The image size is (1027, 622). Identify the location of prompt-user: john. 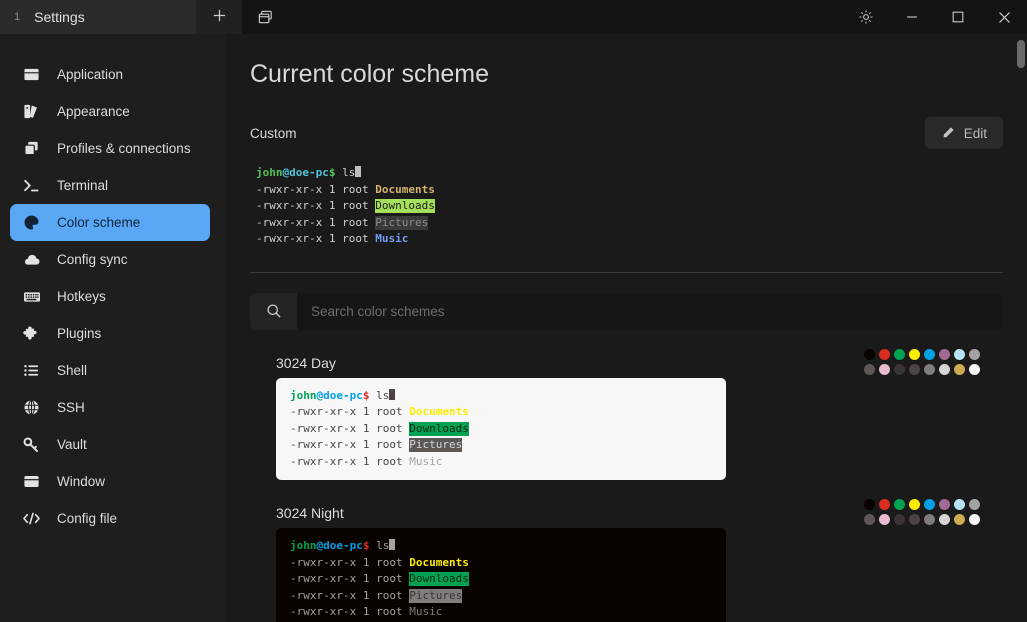
(269, 172).